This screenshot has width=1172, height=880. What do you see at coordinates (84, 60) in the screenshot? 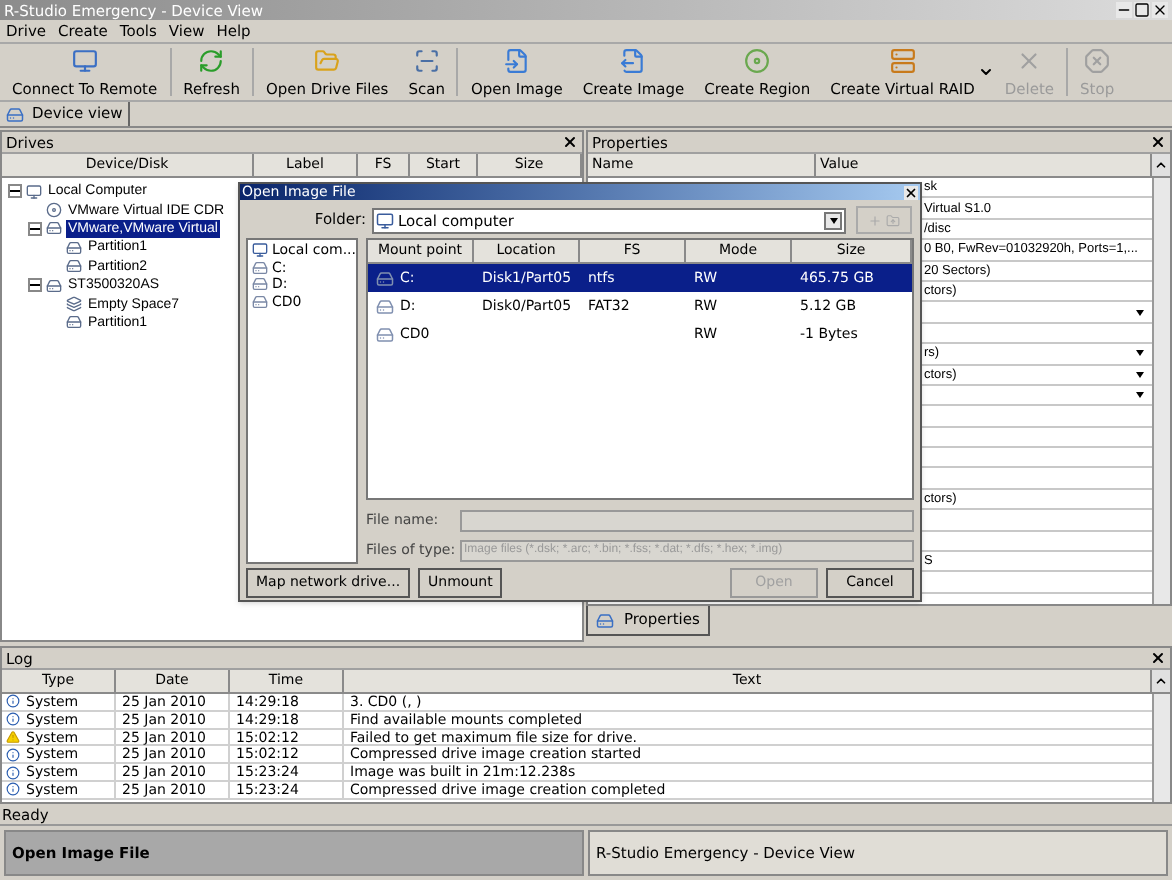
I see `monitor-icon` at bounding box center [84, 60].